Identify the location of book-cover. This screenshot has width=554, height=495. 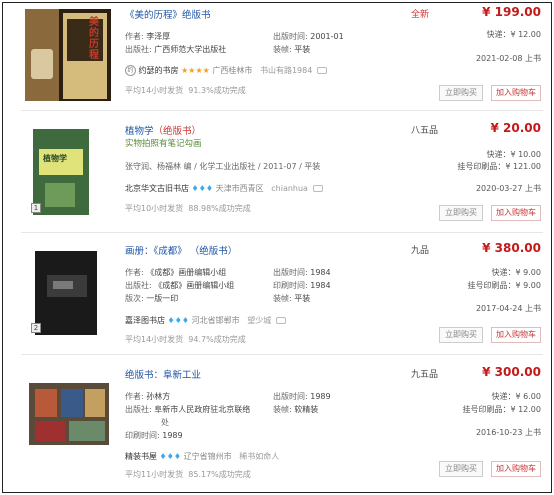
(68, 423).